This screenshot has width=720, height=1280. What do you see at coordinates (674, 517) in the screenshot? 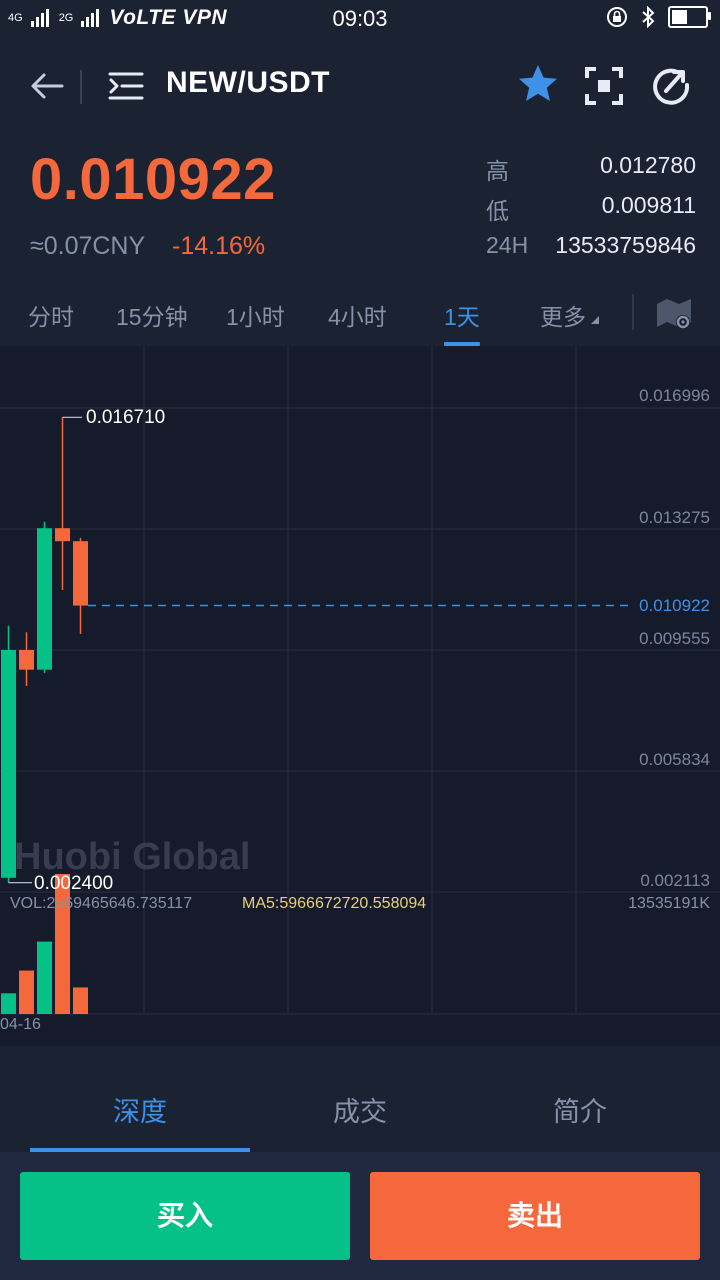
I see `y-tick-label: 0.013275` at bounding box center [674, 517].